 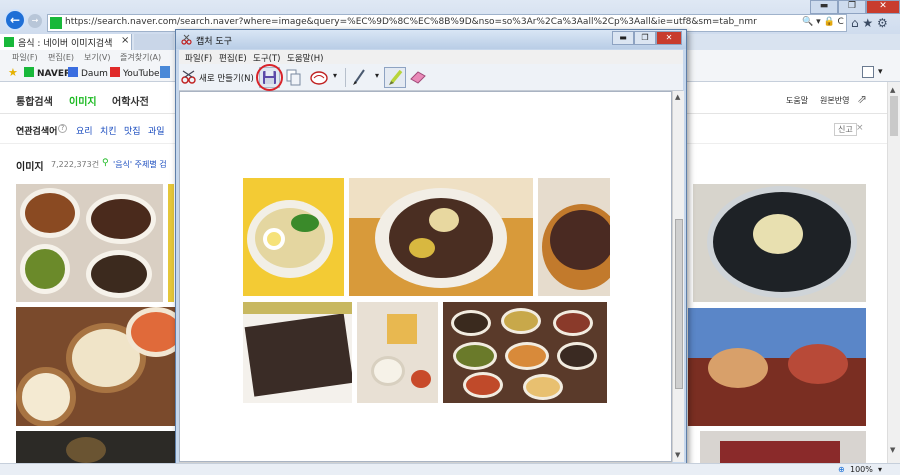 I want to click on share-icon: ⇗, so click(x=862, y=99).